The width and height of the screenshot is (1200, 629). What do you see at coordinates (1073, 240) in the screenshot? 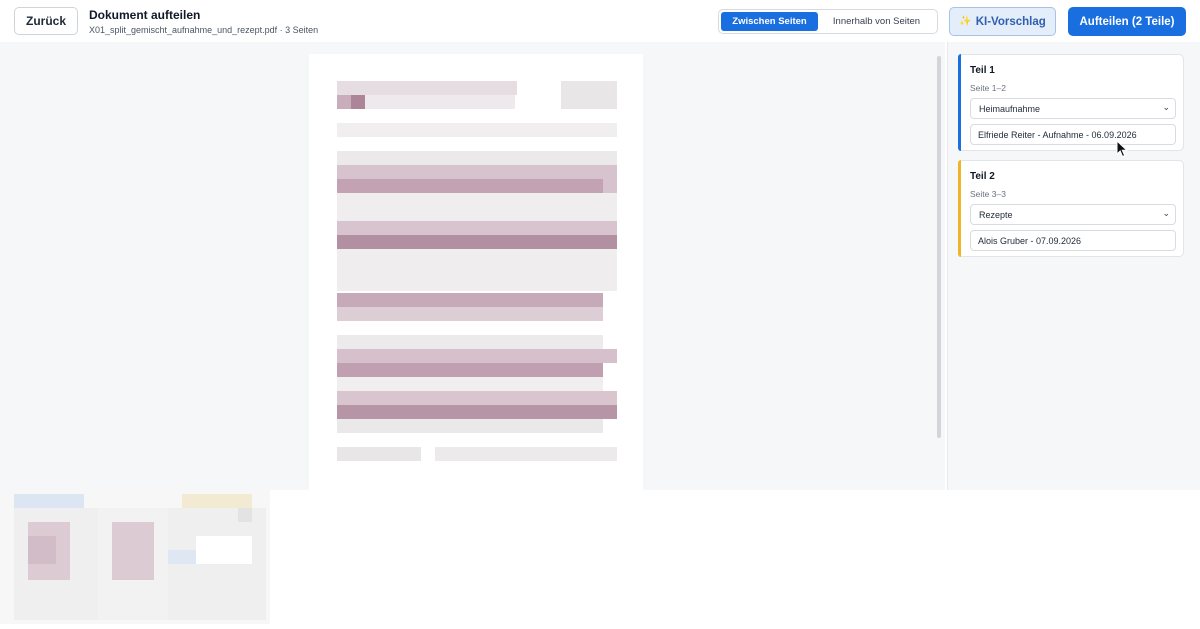
I see `document-name-field-2: Alois Gruber - 07.09.2026` at bounding box center [1073, 240].